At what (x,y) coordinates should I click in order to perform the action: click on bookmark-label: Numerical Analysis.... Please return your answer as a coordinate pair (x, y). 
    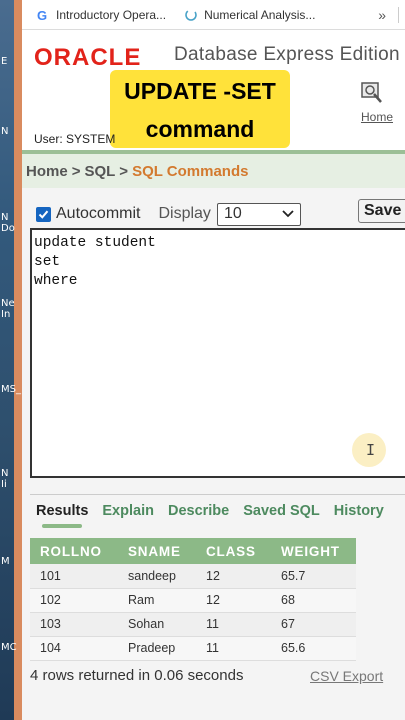
    Looking at the image, I should click on (260, 14).